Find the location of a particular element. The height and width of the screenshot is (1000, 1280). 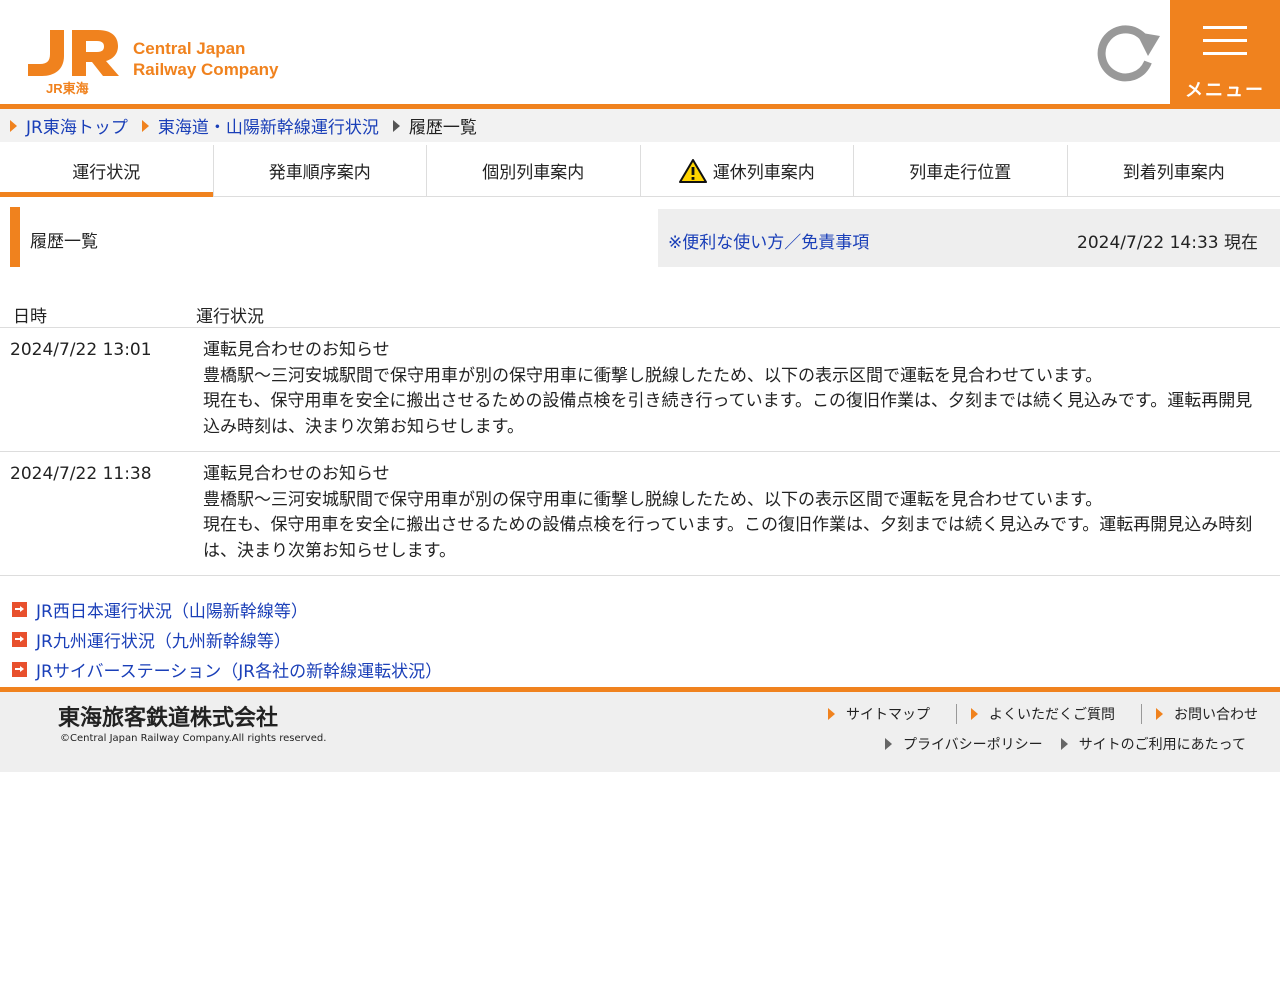

jr-central-logo: Central Japan Railway Company JR東海 is located at coordinates (158, 62).